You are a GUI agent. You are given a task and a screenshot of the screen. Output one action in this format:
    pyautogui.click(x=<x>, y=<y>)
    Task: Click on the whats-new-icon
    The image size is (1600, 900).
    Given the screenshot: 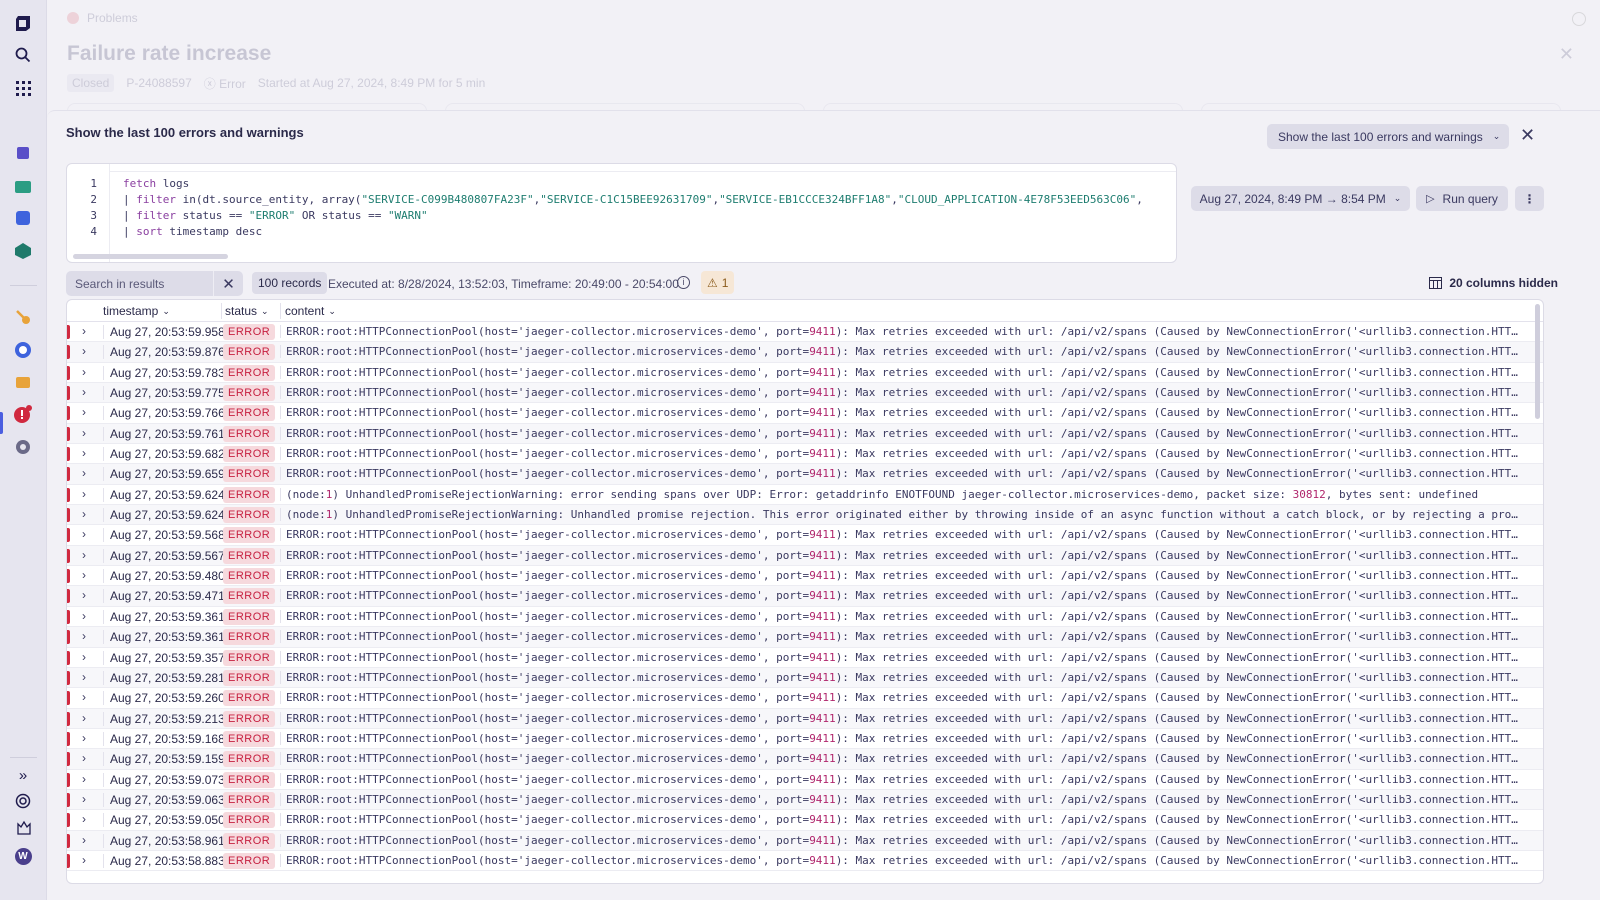 What is the action you would take?
    pyautogui.click(x=23, y=827)
    